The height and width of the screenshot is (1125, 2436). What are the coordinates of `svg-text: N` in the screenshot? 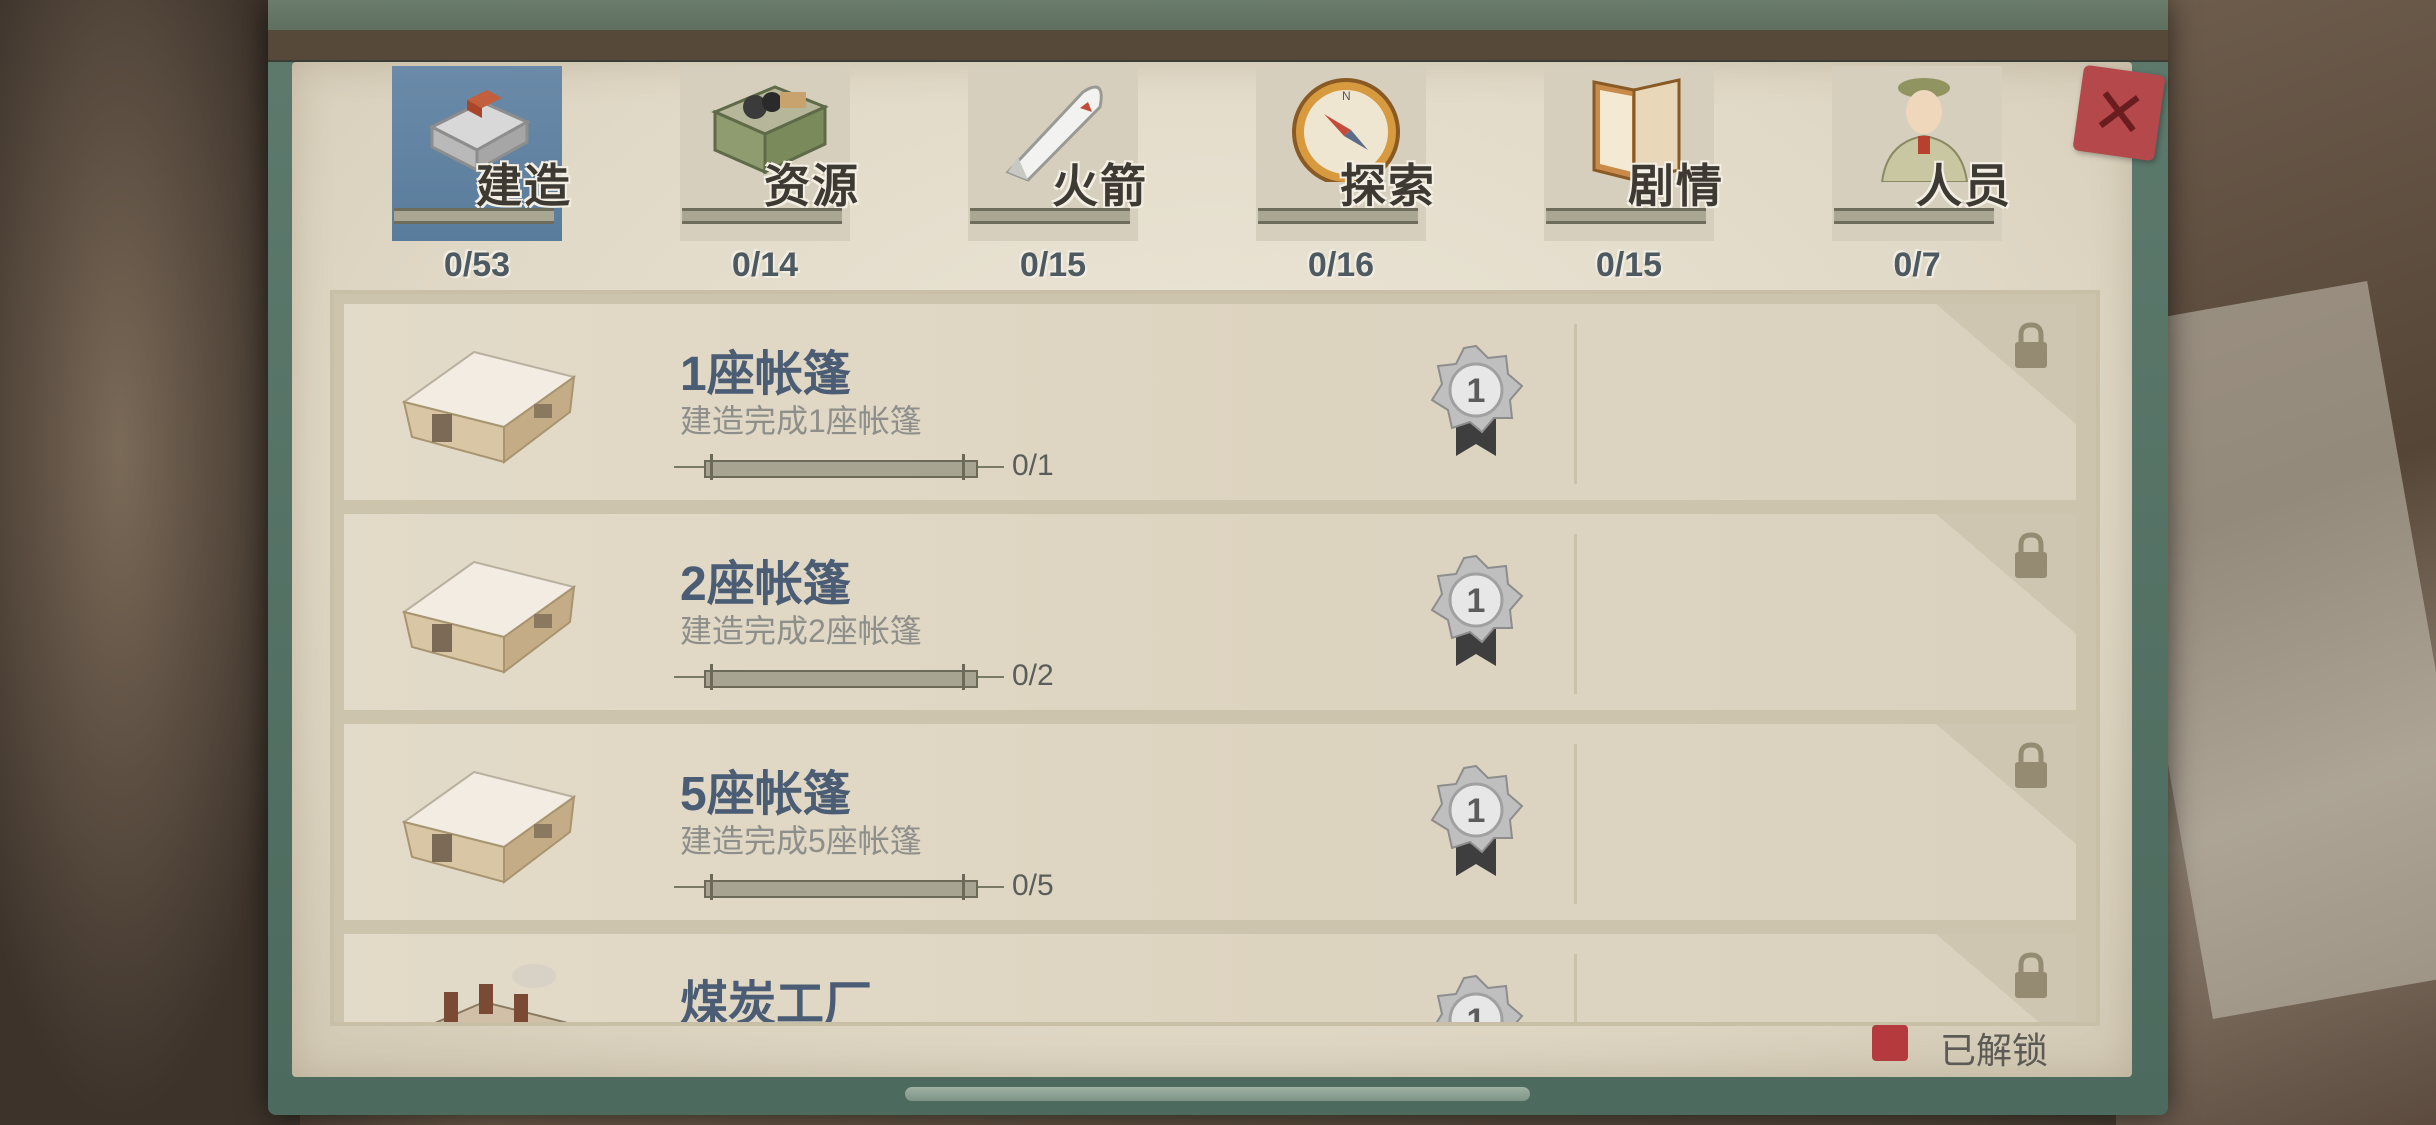 It's located at (1346, 96).